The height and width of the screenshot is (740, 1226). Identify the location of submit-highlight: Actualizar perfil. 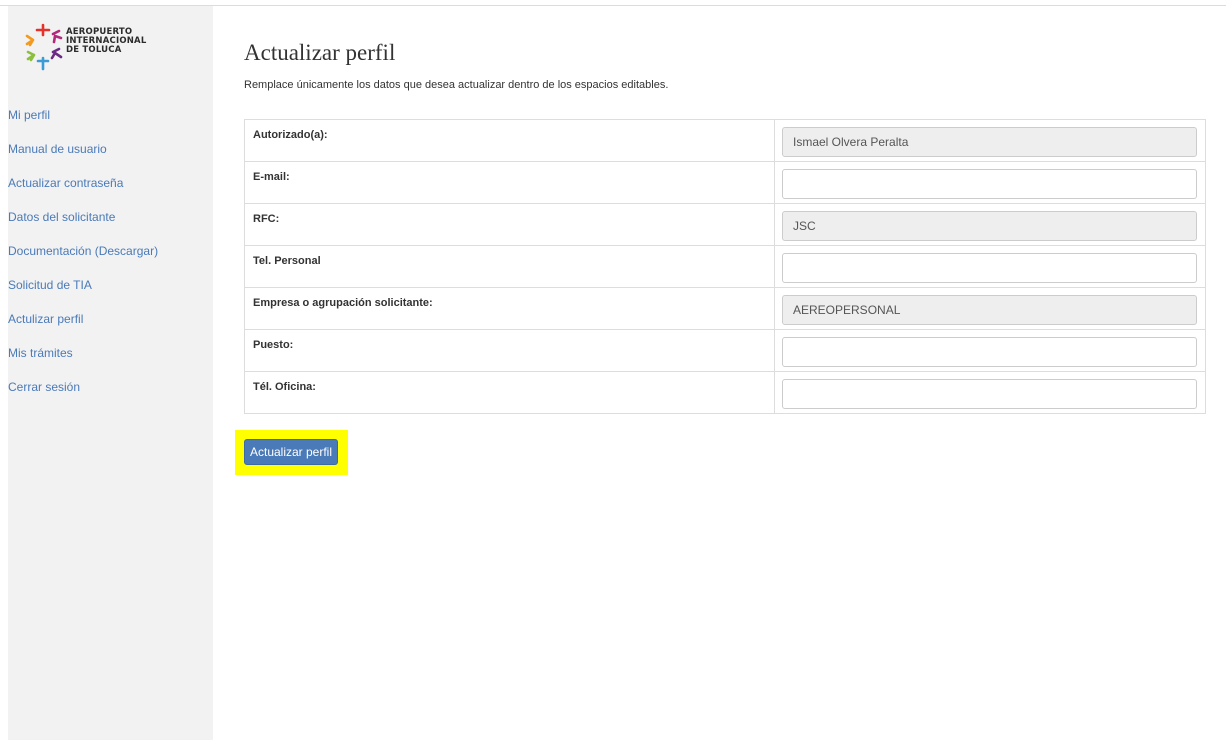
(291, 452).